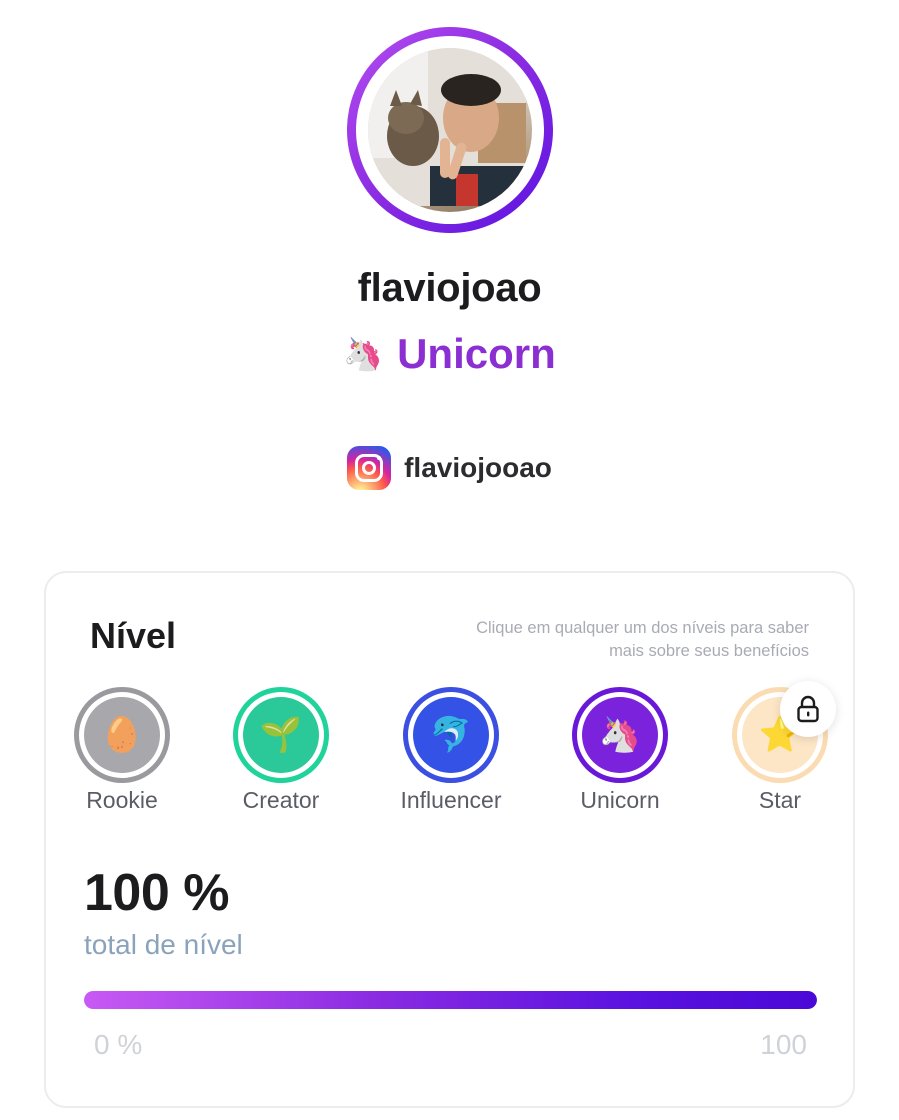 Image resolution: width=899 pixels, height=1120 pixels. I want to click on current-level-name: Unicorn, so click(476, 353).